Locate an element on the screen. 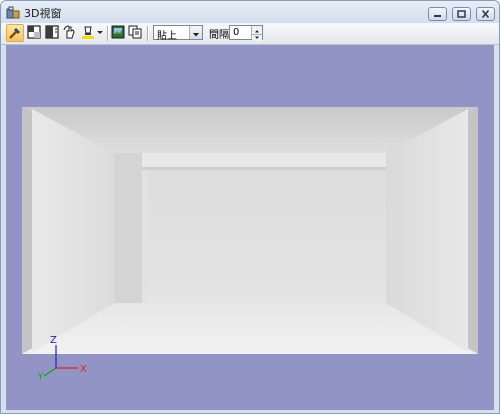 Image resolution: width=500 pixels, height=414 pixels. view-tile-icon is located at coordinates (34, 32).